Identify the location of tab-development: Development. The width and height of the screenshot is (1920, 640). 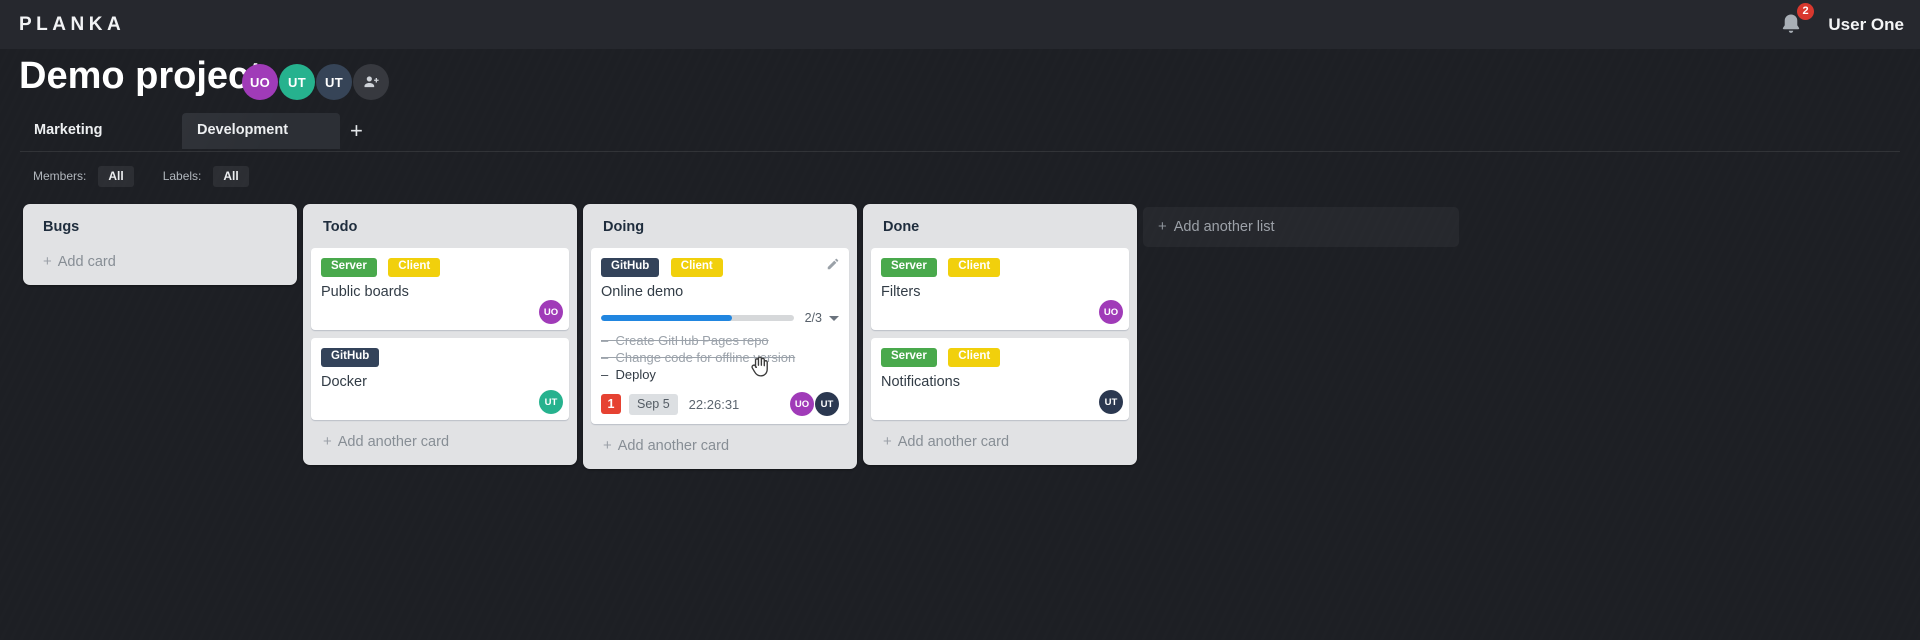
(261, 131).